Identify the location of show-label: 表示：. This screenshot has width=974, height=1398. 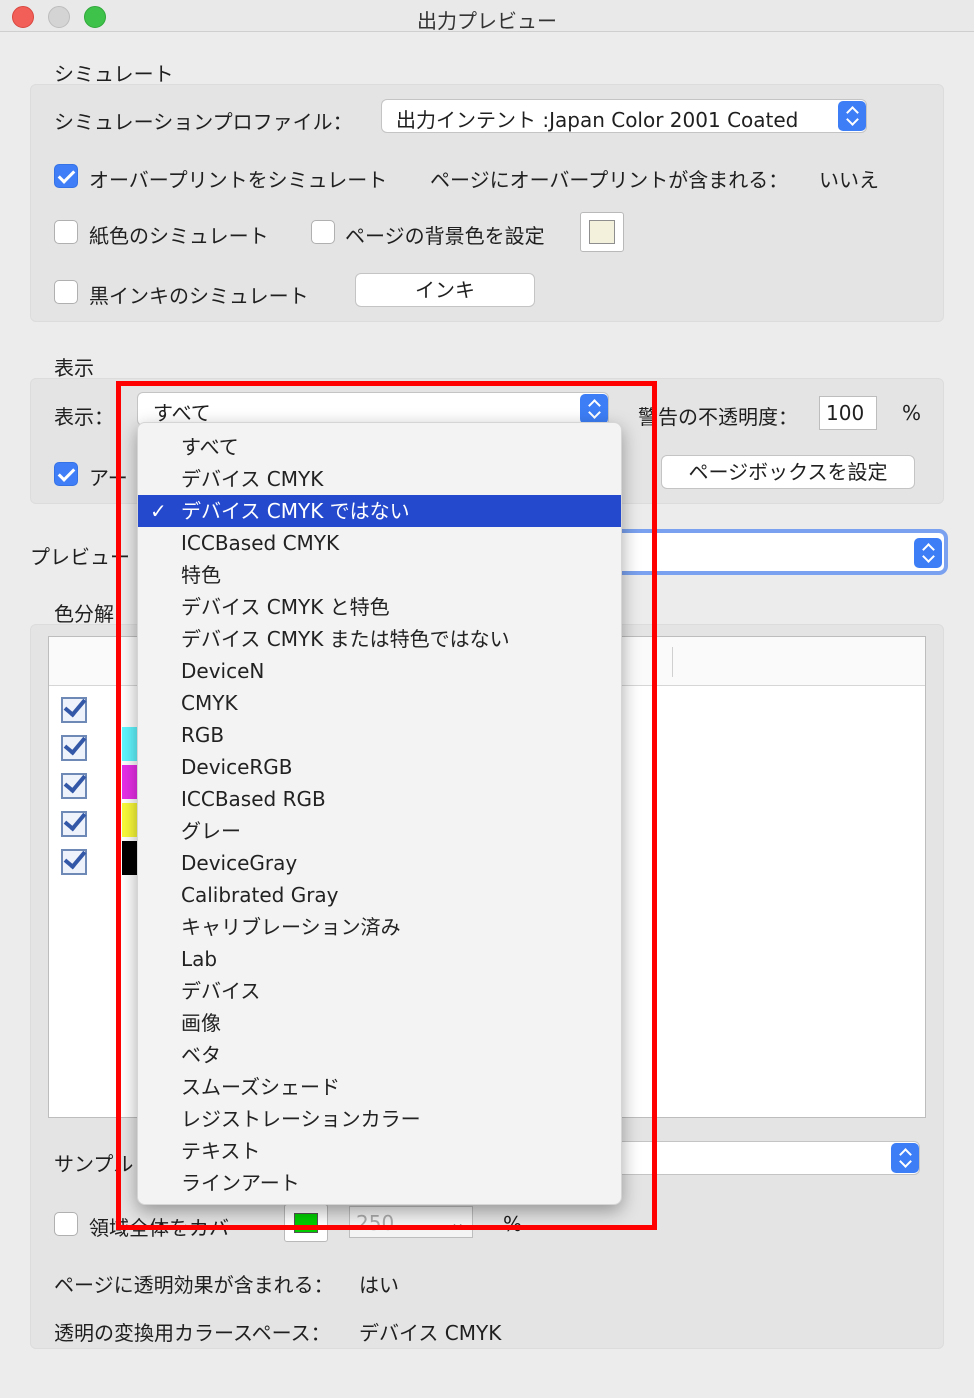
(84, 417).